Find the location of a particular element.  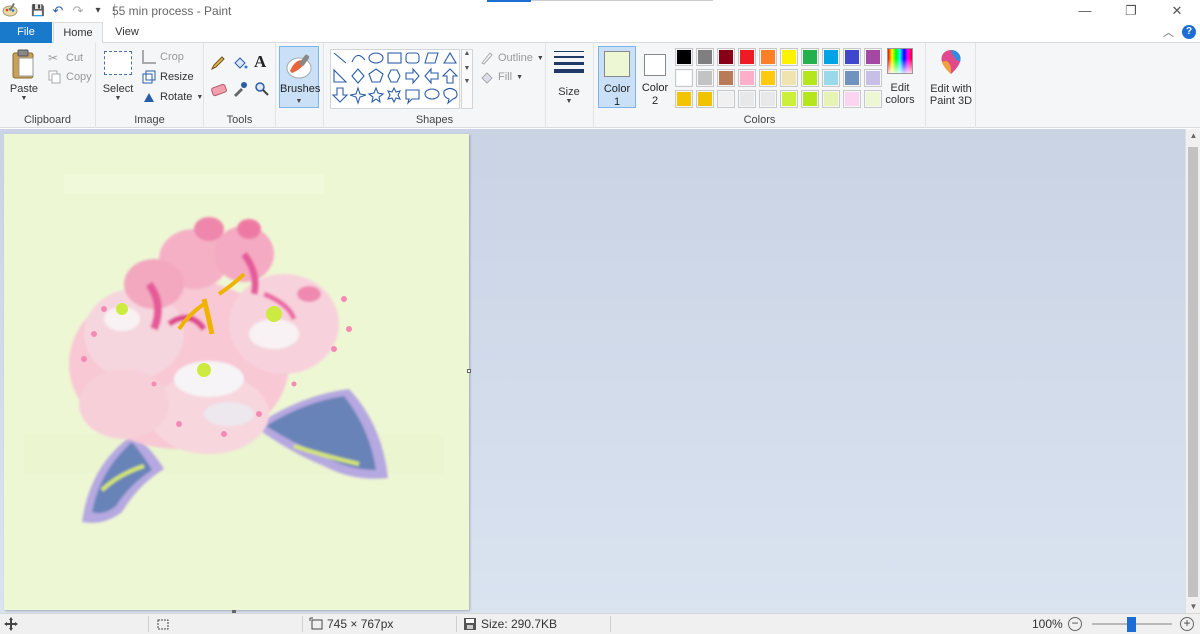

outline-button: Outline ▼ is located at coordinates (512, 58).